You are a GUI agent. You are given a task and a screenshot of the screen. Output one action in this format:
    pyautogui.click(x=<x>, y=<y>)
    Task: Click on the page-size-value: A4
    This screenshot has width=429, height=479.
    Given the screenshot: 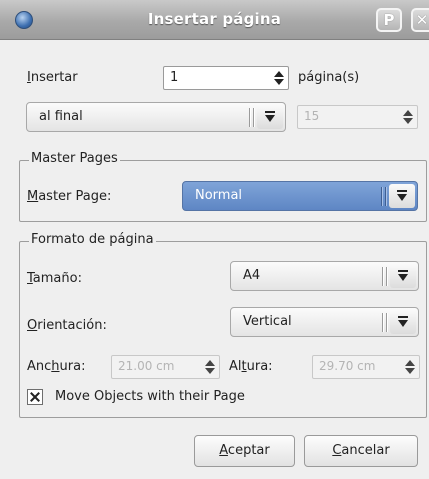 What is the action you would take?
    pyautogui.click(x=252, y=275)
    